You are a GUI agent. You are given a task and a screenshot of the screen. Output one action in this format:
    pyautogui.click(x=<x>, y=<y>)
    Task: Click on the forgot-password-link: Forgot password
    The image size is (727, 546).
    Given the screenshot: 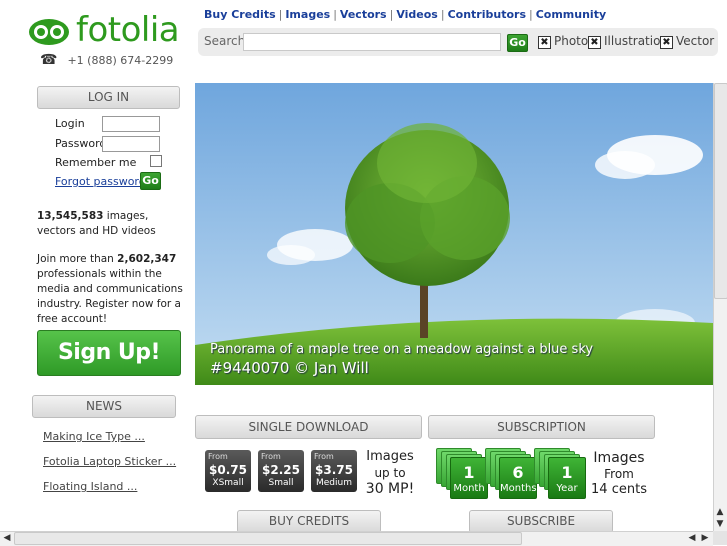 What is the action you would take?
    pyautogui.click(x=100, y=181)
    